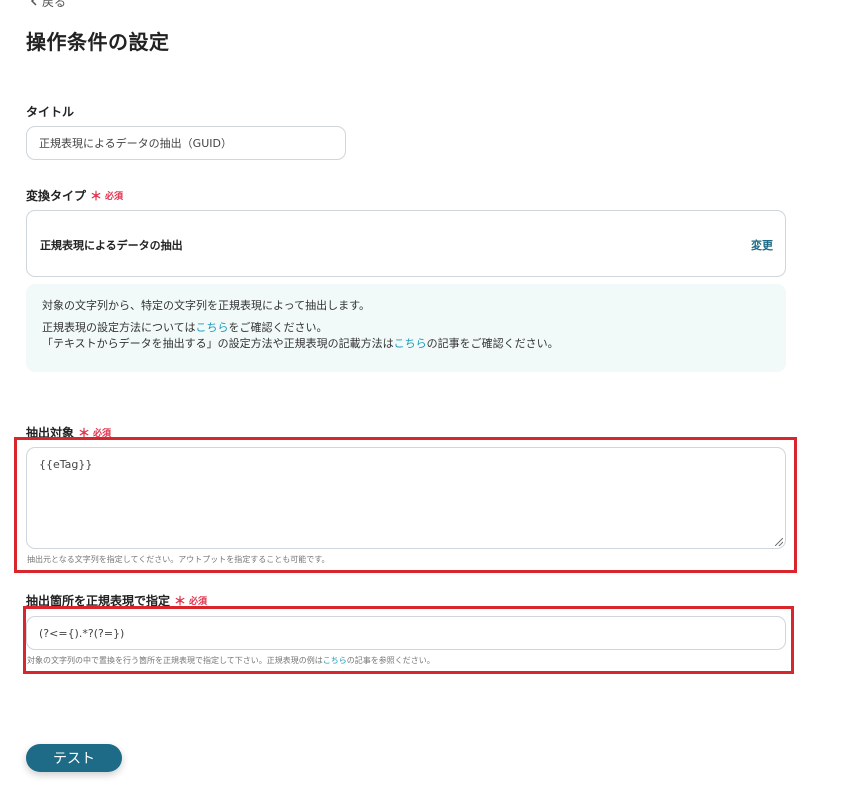 The height and width of the screenshot is (799, 850). Describe the element at coordinates (406, 633) in the screenshot. I see `regex-input: (?<={).*?(?=})` at that location.